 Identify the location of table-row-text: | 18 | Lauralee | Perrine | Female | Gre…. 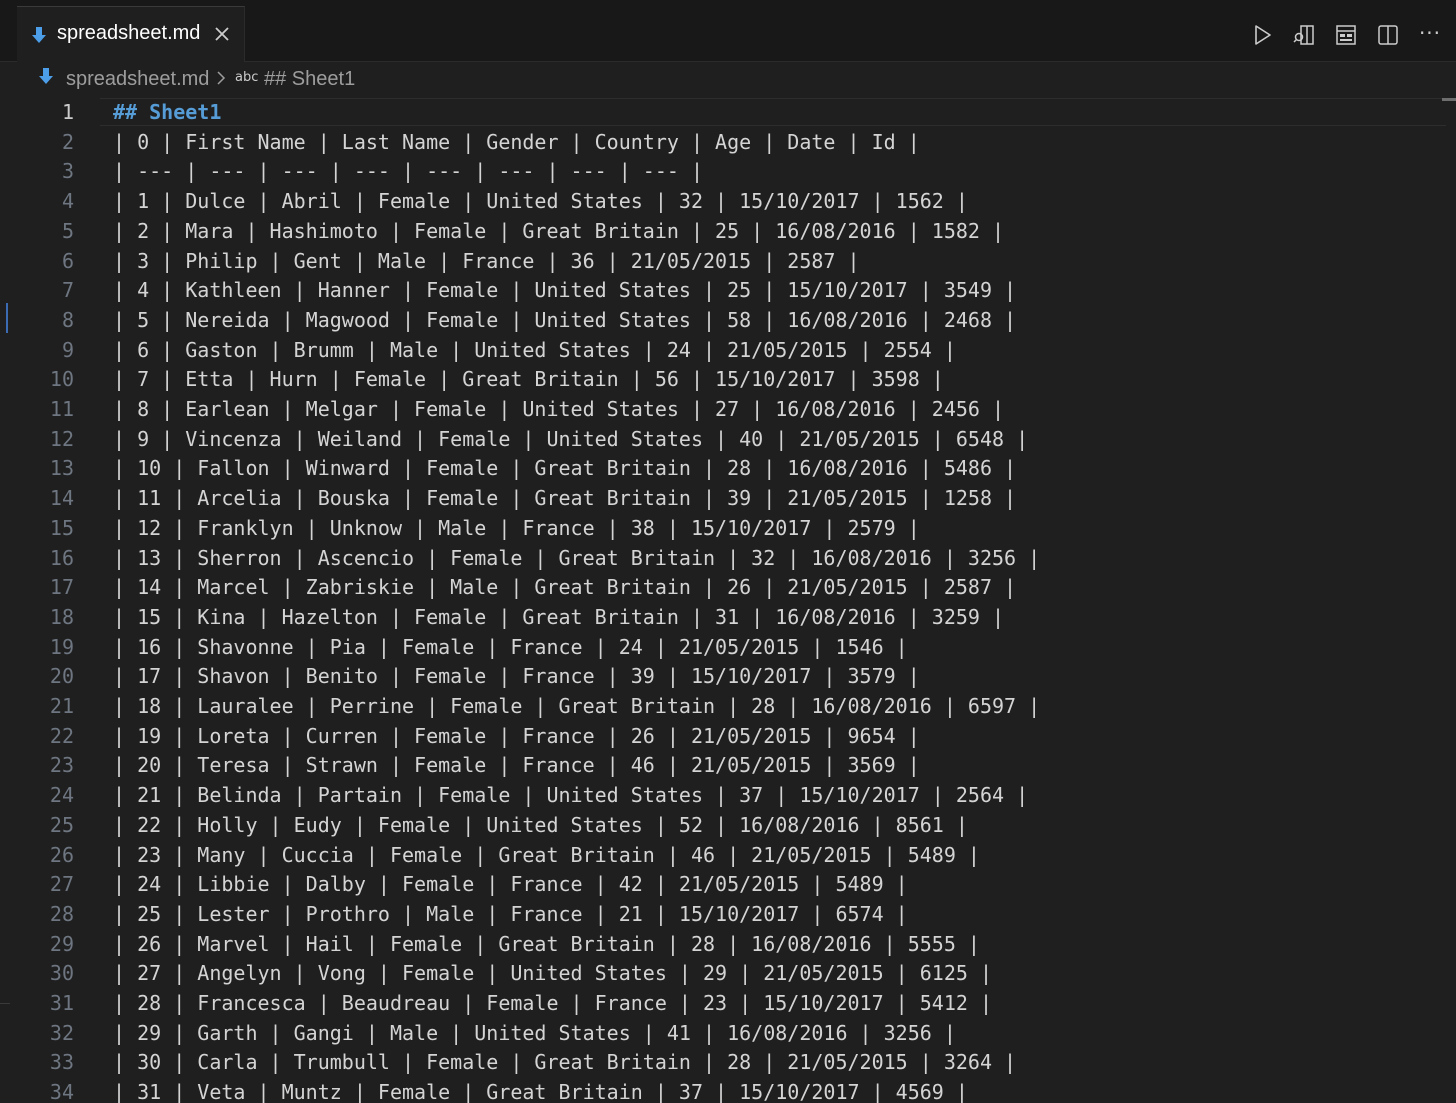
(577, 706).